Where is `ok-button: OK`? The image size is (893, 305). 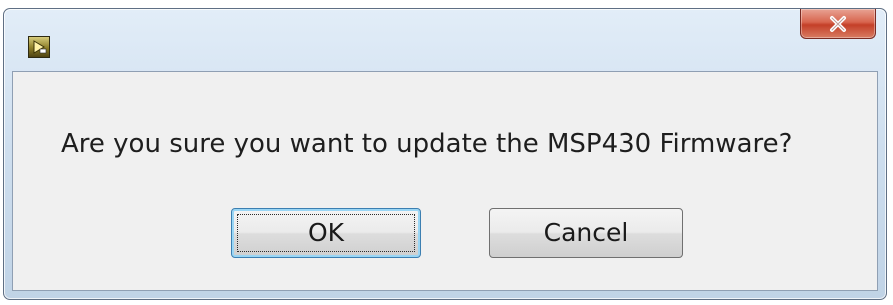
ok-button: OK is located at coordinates (326, 233).